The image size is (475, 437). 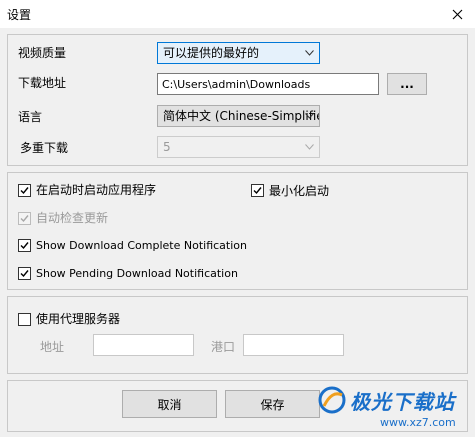 I want to click on launch-on-startup-checkbox, so click(x=24, y=190).